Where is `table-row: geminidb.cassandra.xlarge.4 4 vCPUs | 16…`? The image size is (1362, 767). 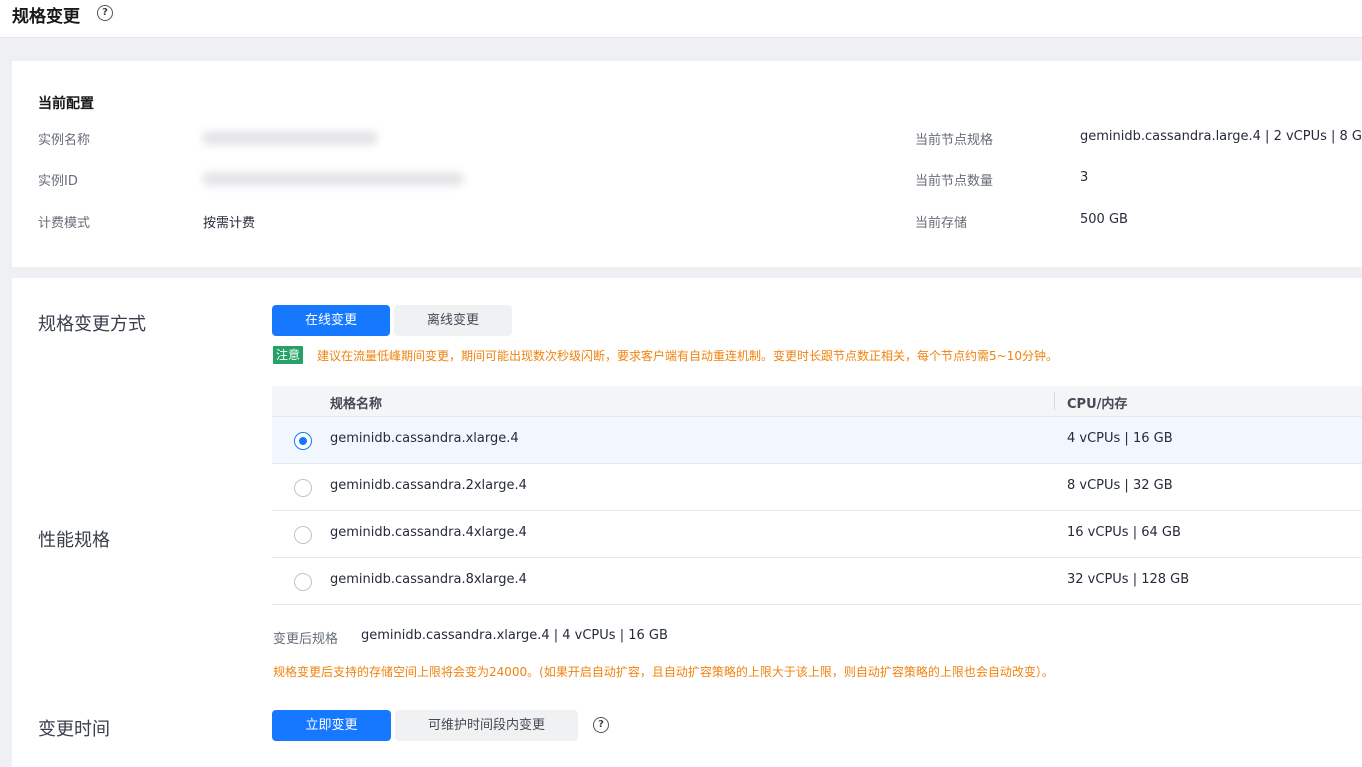
table-row: geminidb.cassandra.xlarge.4 4 vCPUs | 16… is located at coordinates (817, 440).